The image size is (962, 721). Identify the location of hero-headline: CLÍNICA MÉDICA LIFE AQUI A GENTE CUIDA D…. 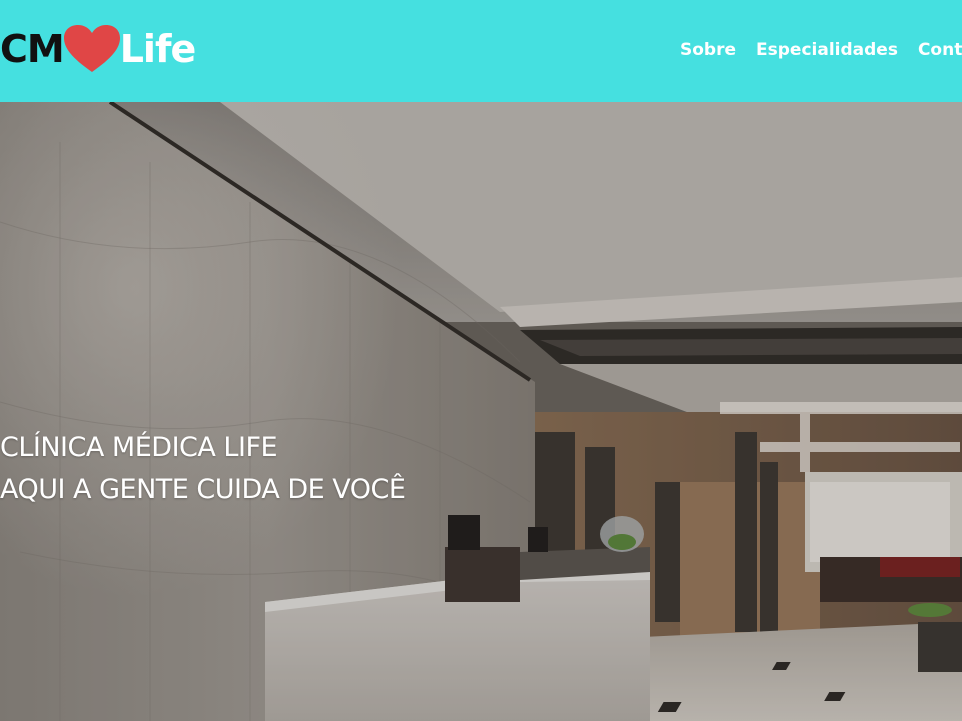
(203, 469).